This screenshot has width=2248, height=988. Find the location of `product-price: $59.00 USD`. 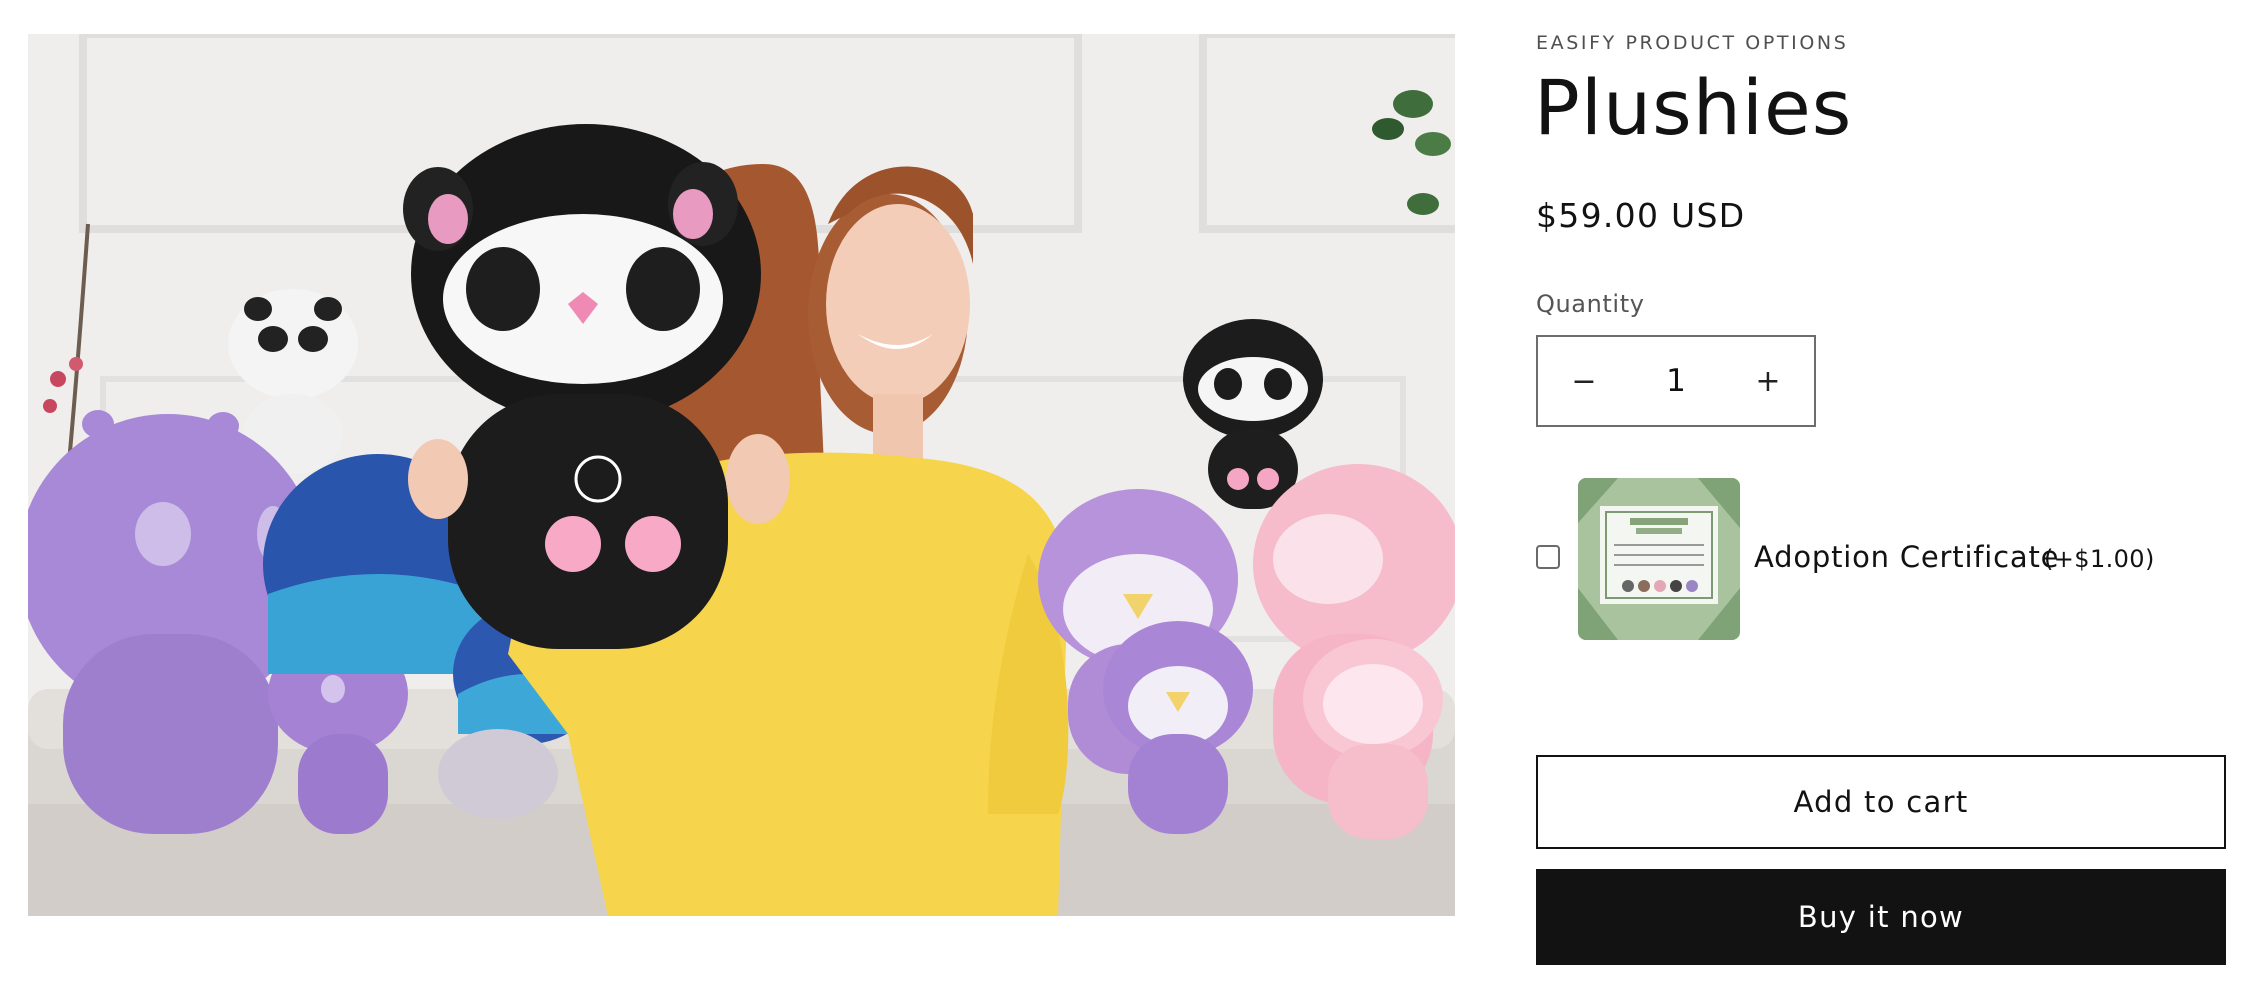

product-price: $59.00 USD is located at coordinates (1641, 215).